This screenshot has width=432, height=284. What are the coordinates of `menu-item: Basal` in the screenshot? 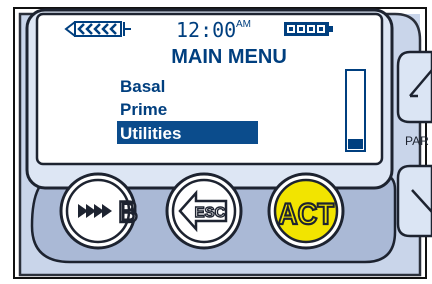 It's located at (142, 86).